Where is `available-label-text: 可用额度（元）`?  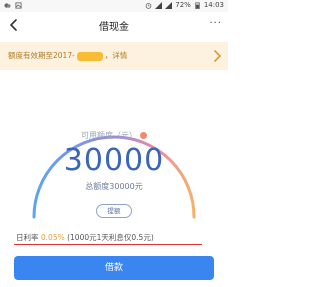
available-label-text: 可用额度（元） is located at coordinates (109, 135).